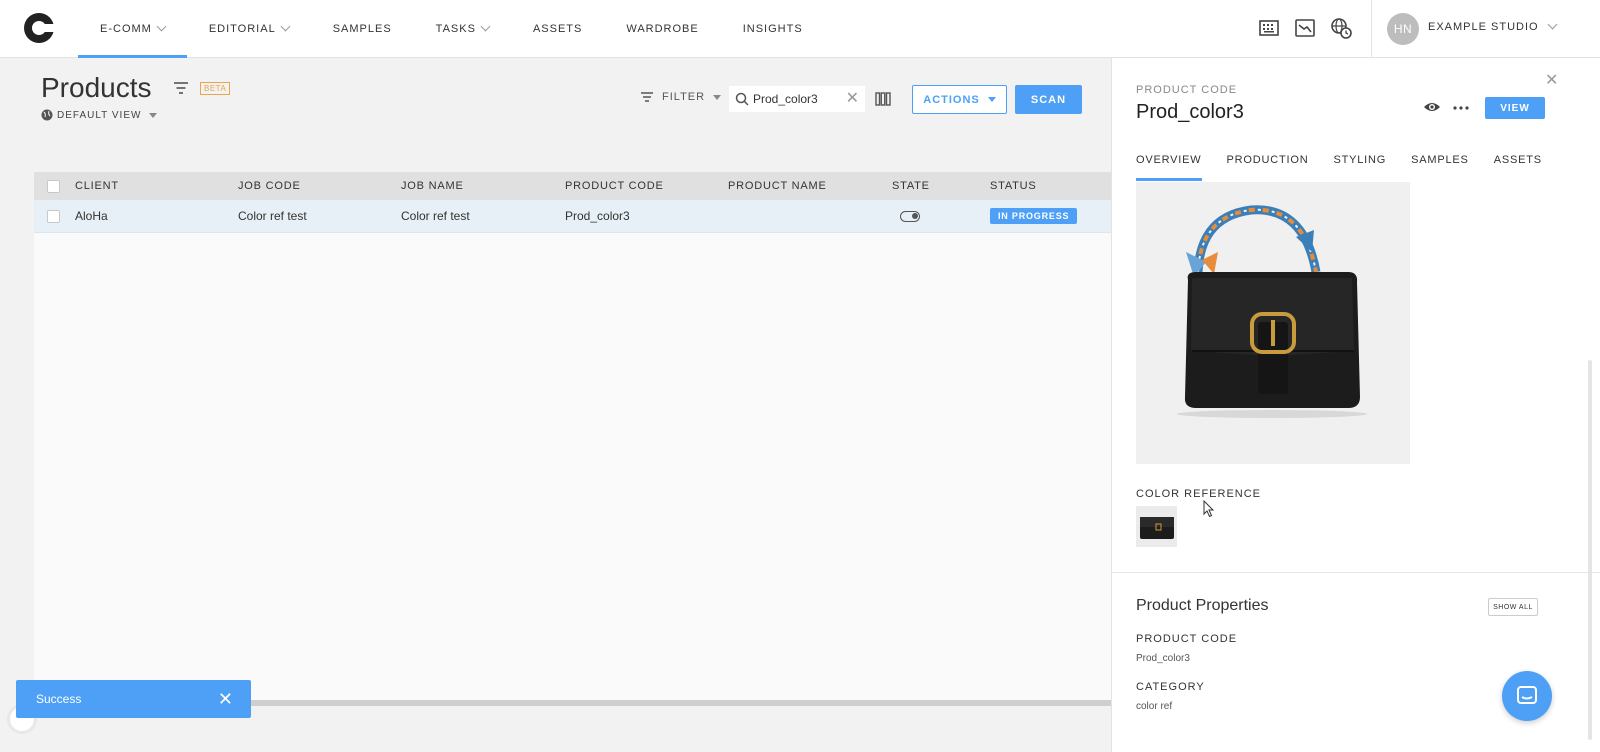 The width and height of the screenshot is (1600, 752). I want to click on filter-icon, so click(647, 97).